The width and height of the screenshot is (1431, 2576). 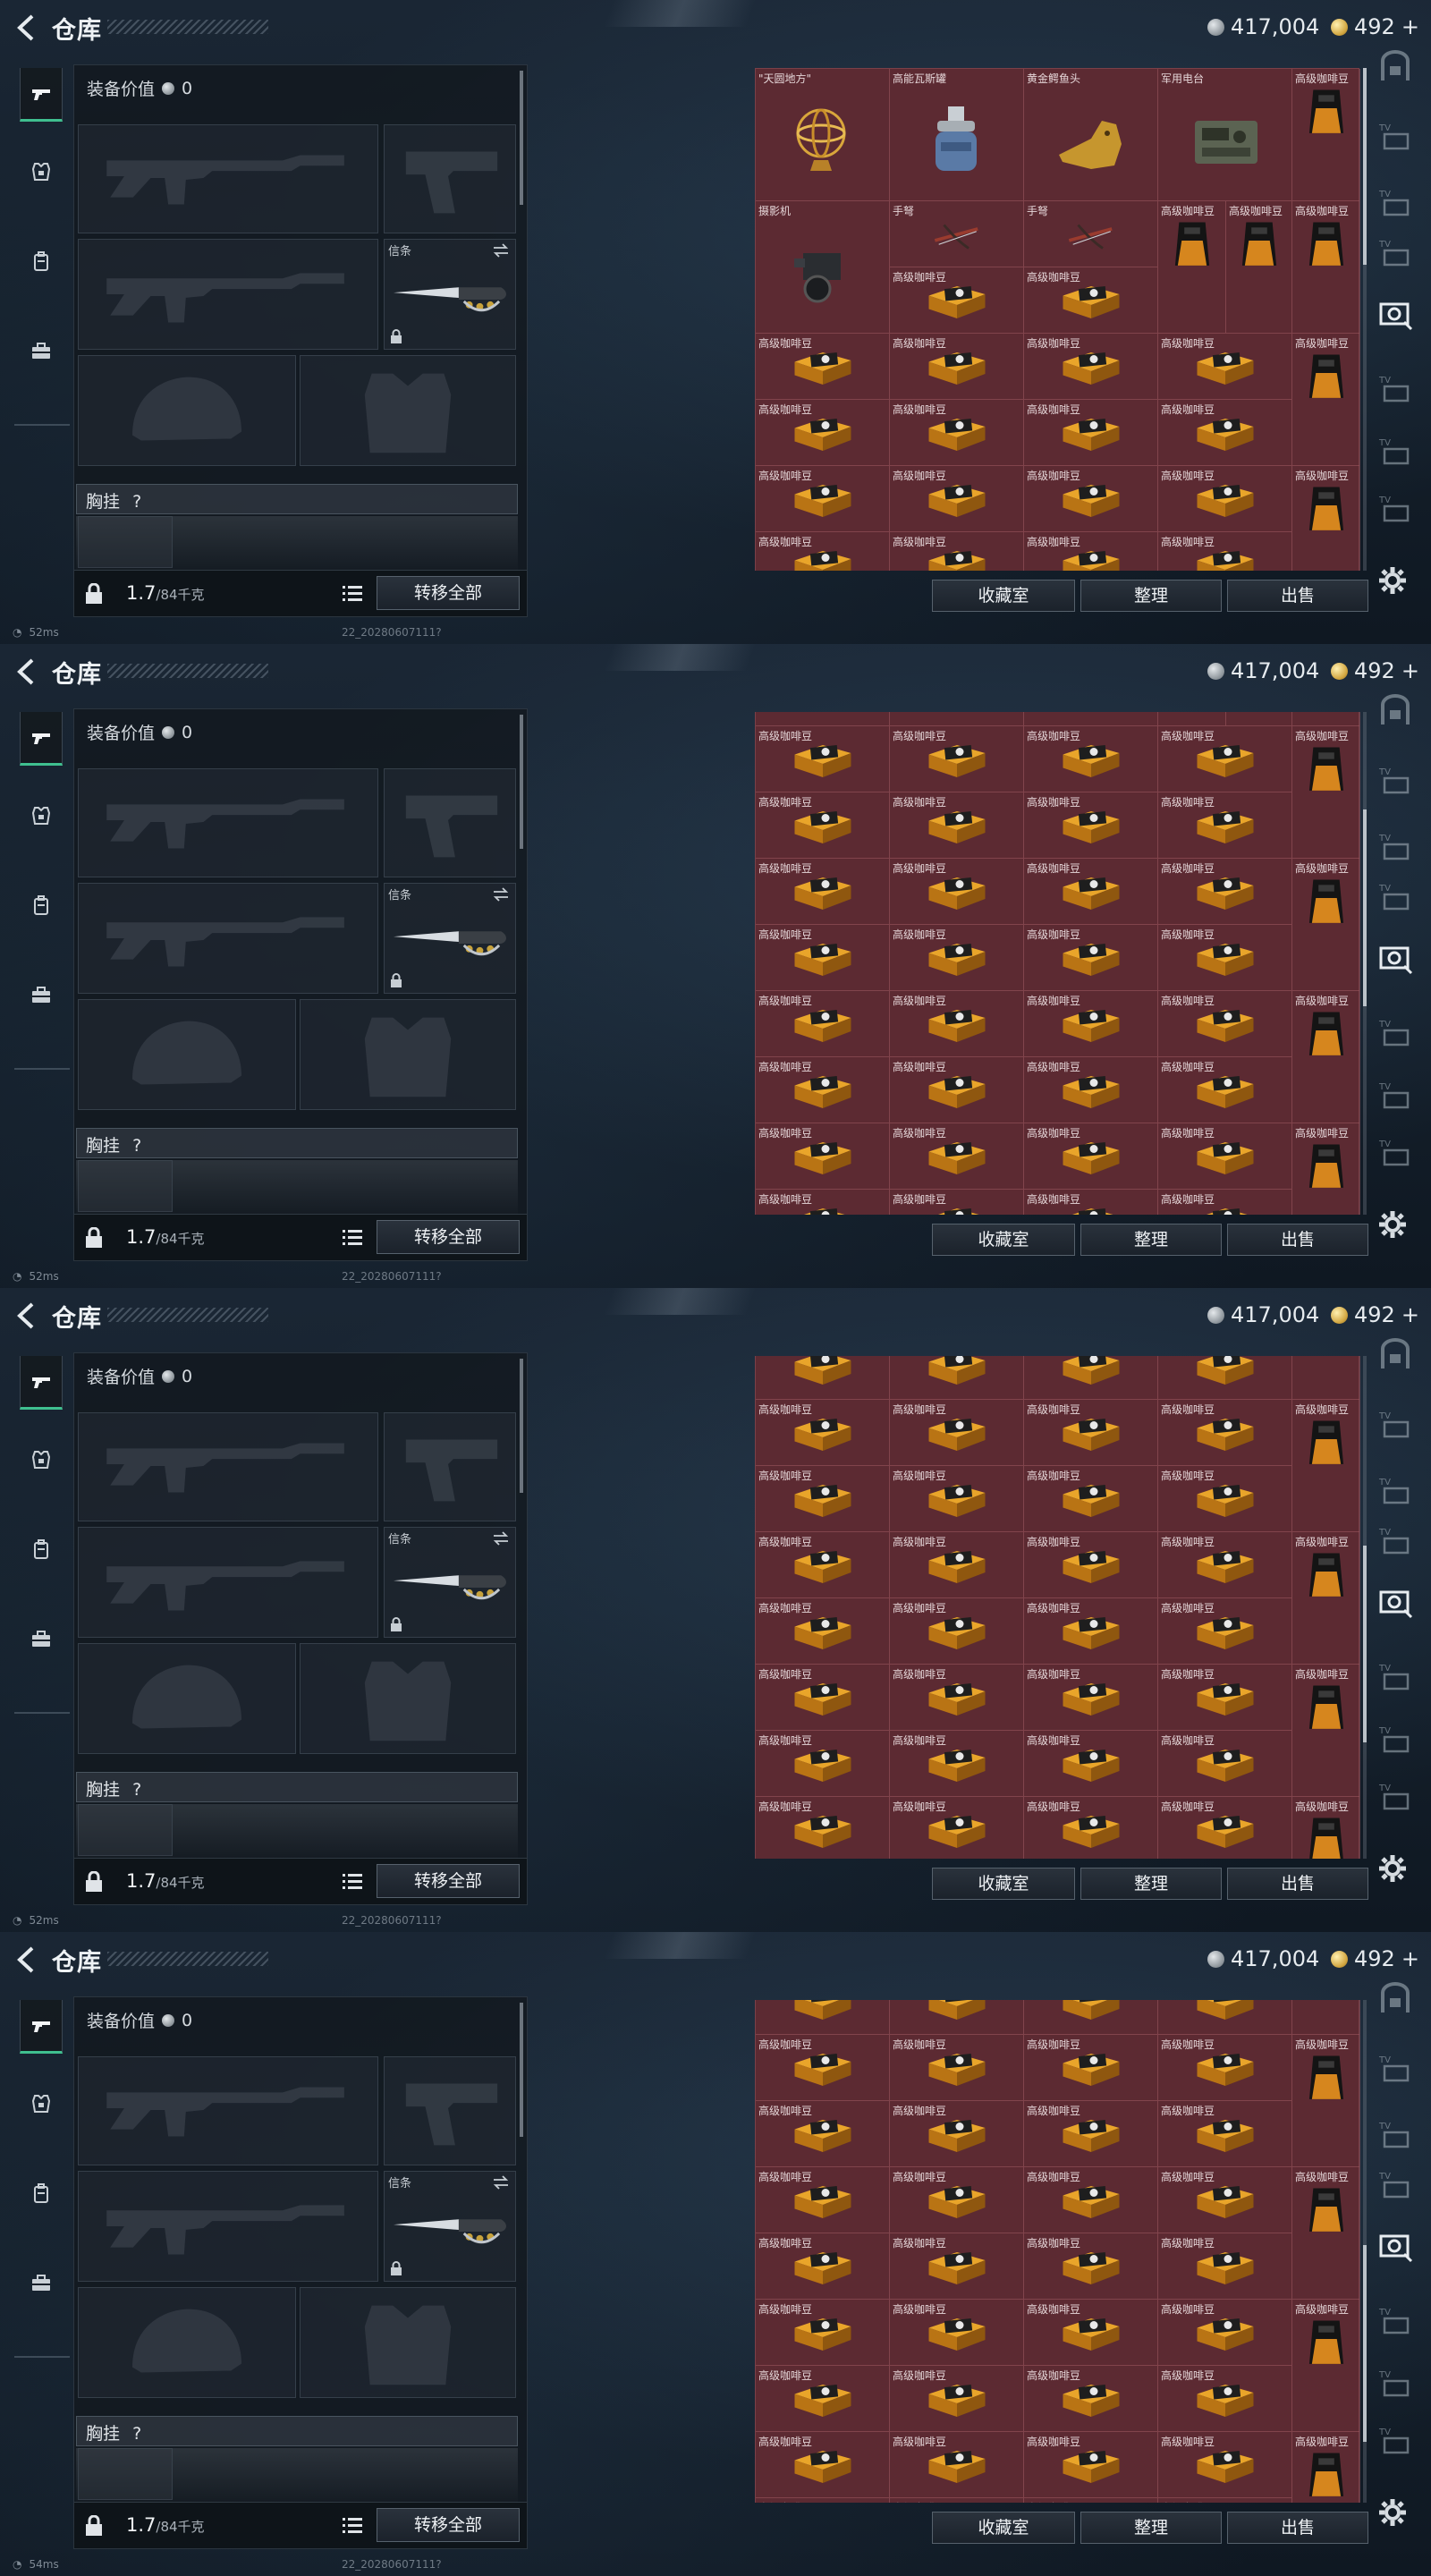 What do you see at coordinates (823, 719) in the screenshot?
I see `storage-item-video-camera: 摄影机` at bounding box center [823, 719].